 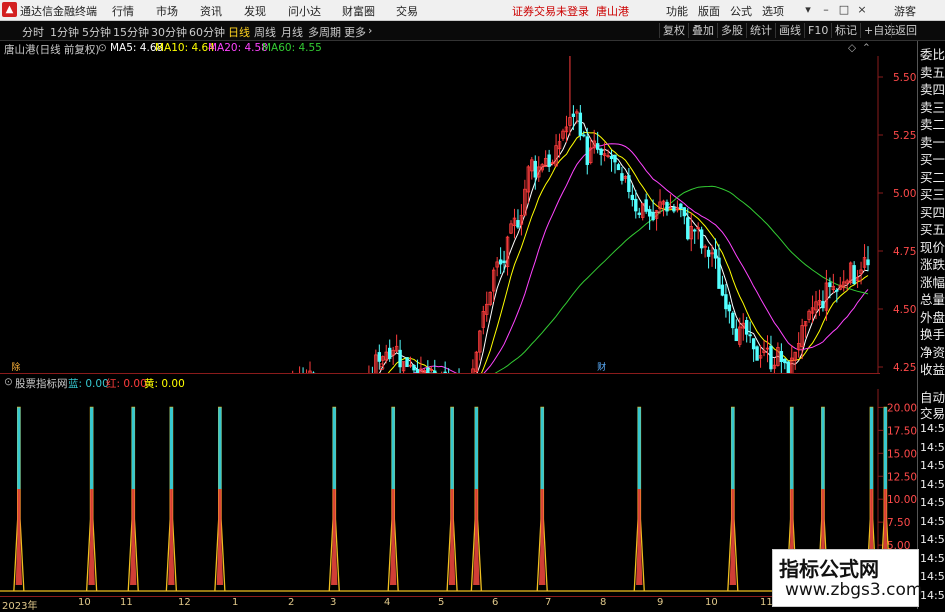 I want to click on date-label: 2023年, so click(x=20, y=606).